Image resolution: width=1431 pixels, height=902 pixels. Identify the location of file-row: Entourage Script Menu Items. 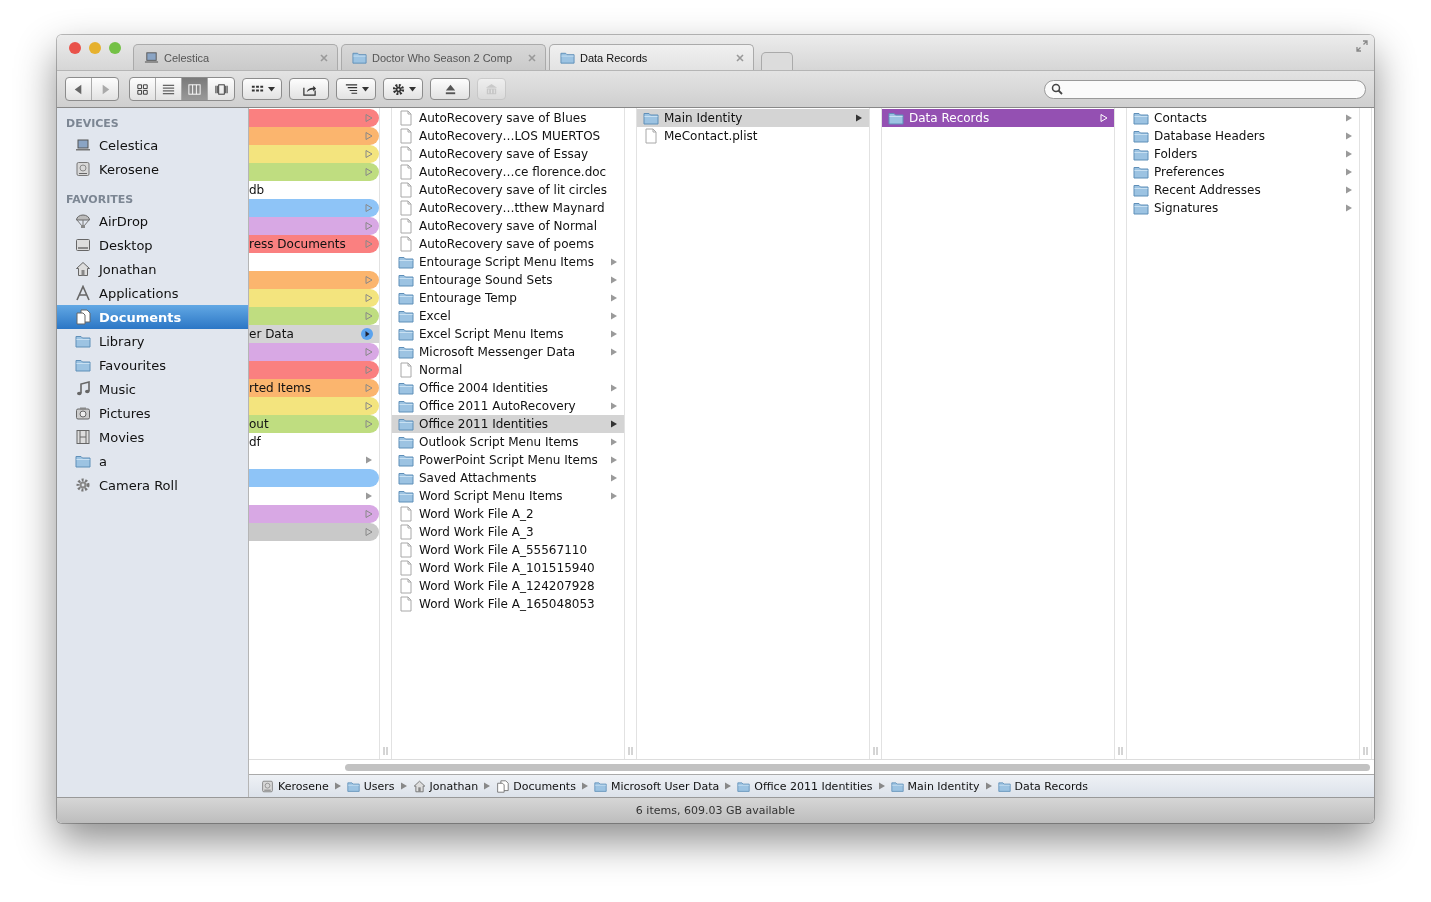
(508, 262).